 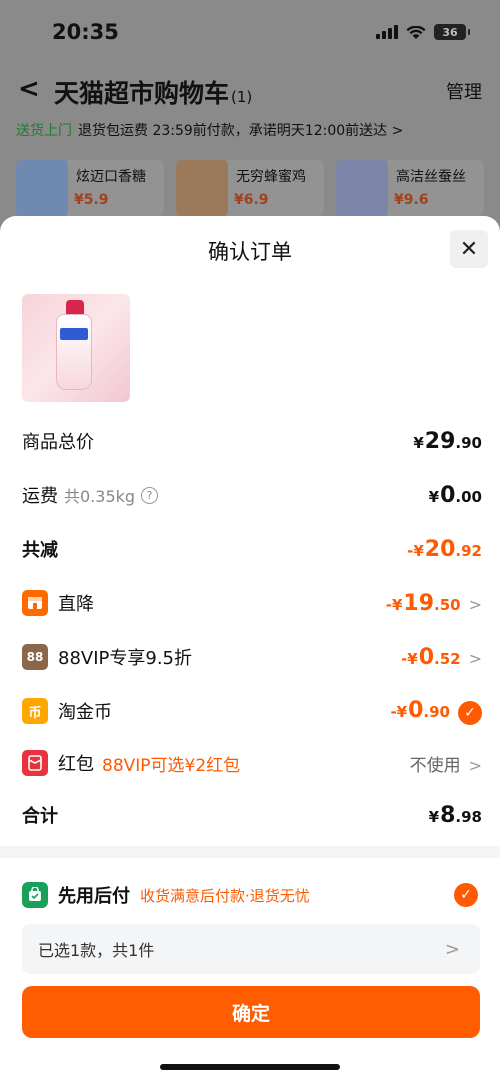 I want to click on battery-icon: 36, so click(x=452, y=32).